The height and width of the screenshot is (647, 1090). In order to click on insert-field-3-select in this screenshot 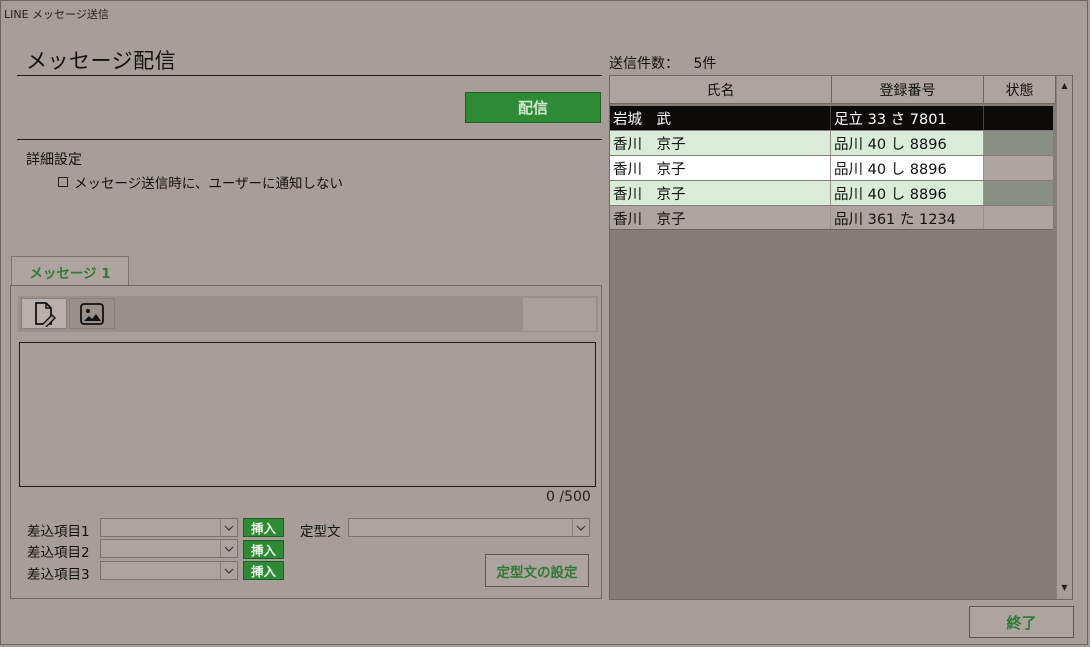, I will do `click(169, 570)`.